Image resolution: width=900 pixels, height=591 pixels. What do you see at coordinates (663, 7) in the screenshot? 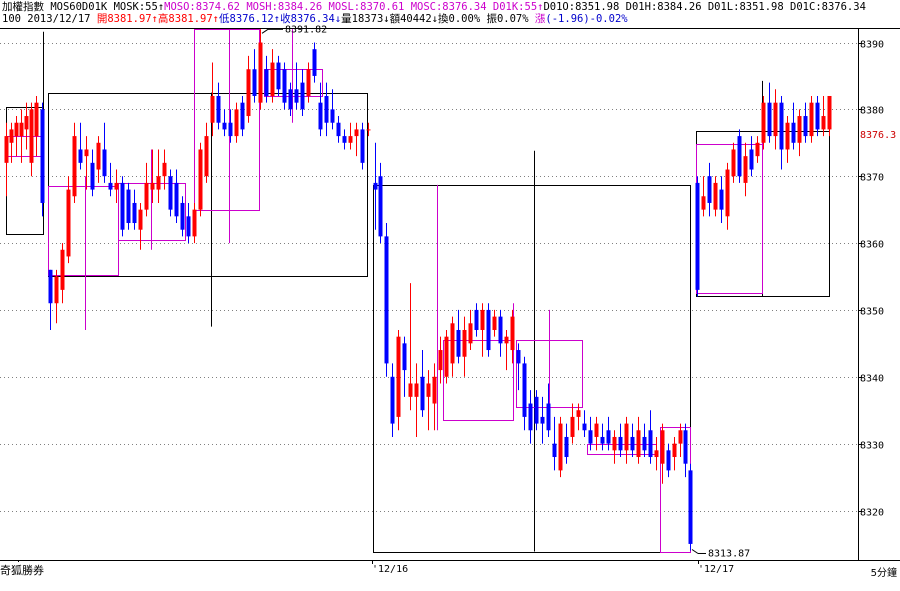
I see `d01h-value: D01H:8384.26` at bounding box center [663, 7].